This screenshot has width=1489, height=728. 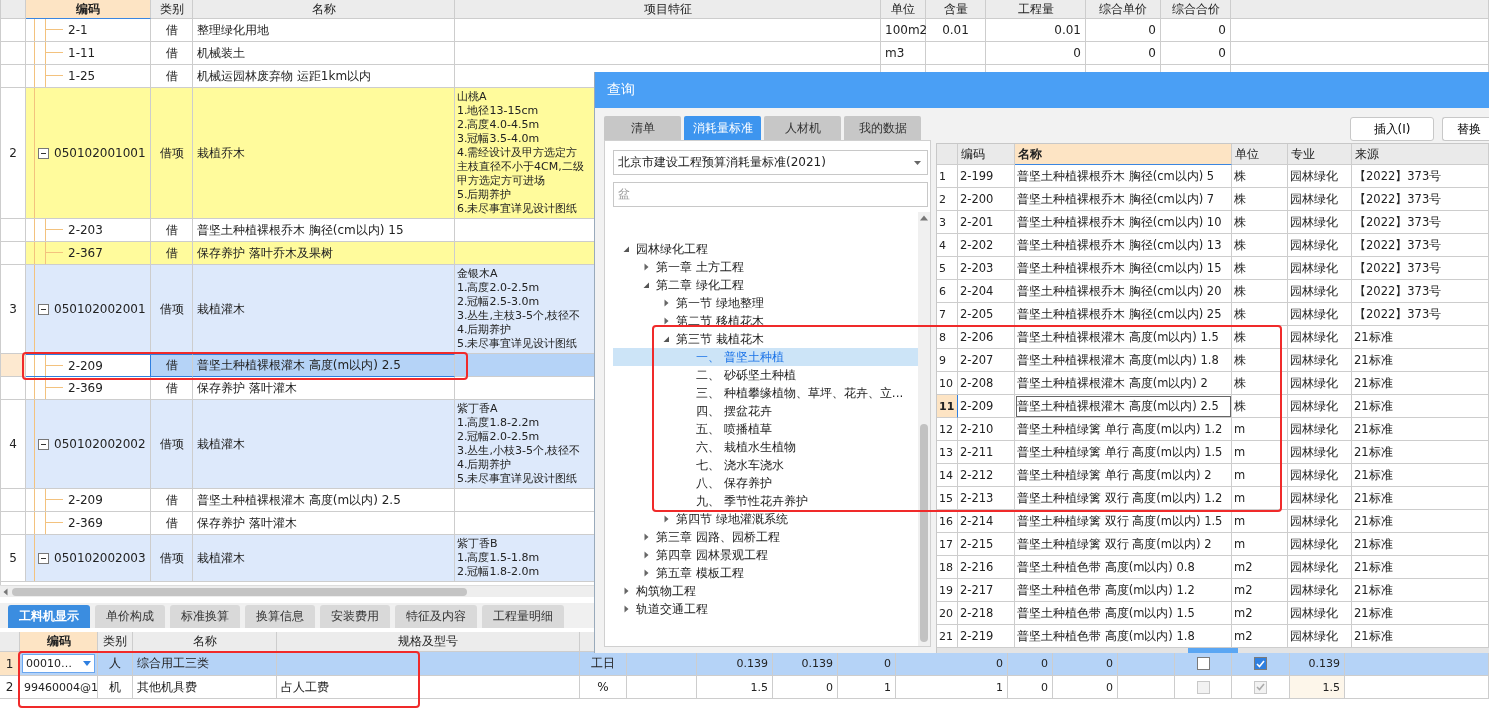 What do you see at coordinates (88, 309) in the screenshot?
I see `table-cell: 050102002001` at bounding box center [88, 309].